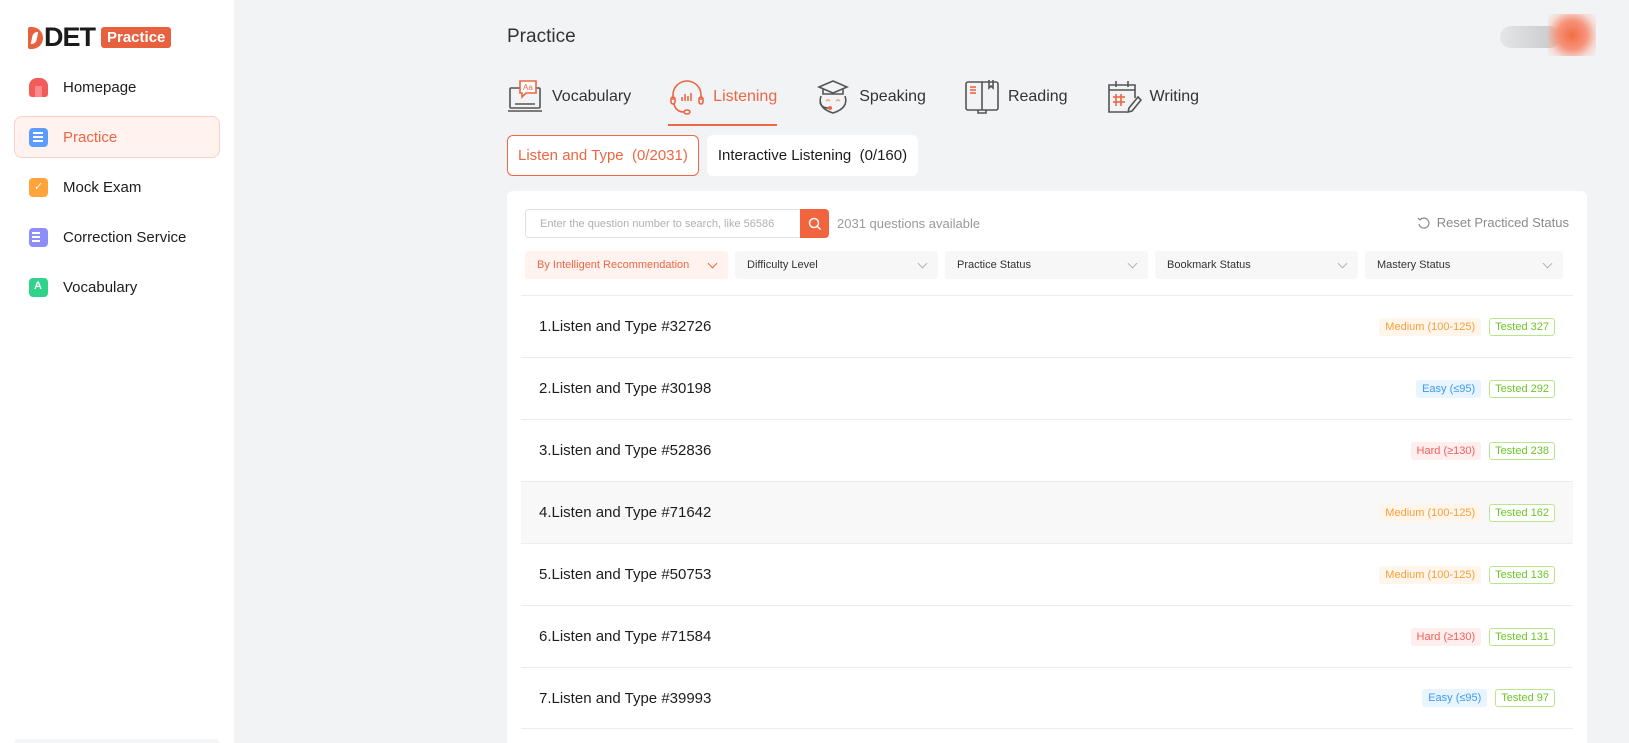 The height and width of the screenshot is (743, 1629). What do you see at coordinates (38, 187) in the screenshot?
I see `mock-exam-icon` at bounding box center [38, 187].